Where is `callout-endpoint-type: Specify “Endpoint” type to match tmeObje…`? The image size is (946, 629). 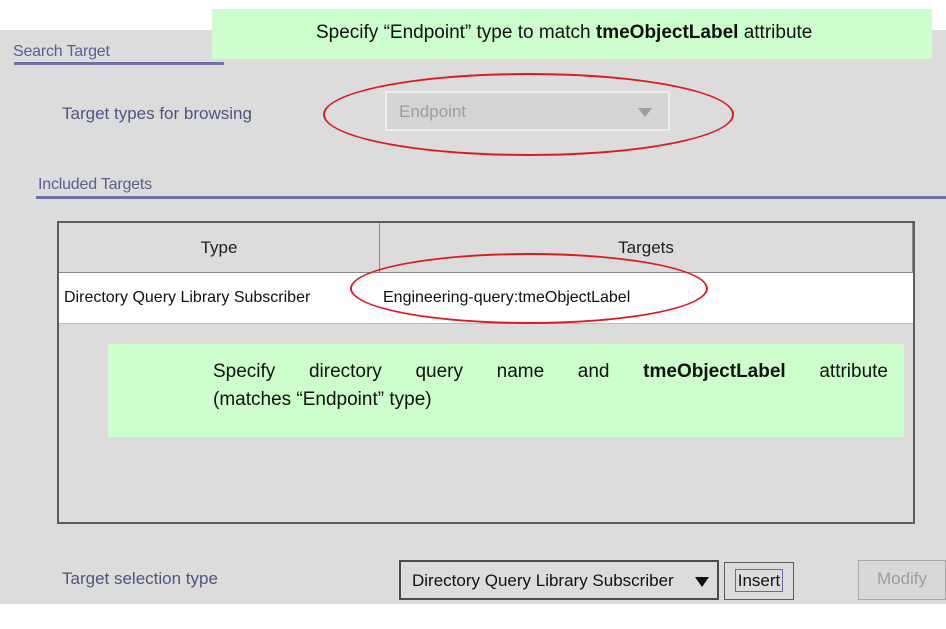 callout-endpoint-type: Specify “Endpoint” type to match tmeObje… is located at coordinates (572, 34).